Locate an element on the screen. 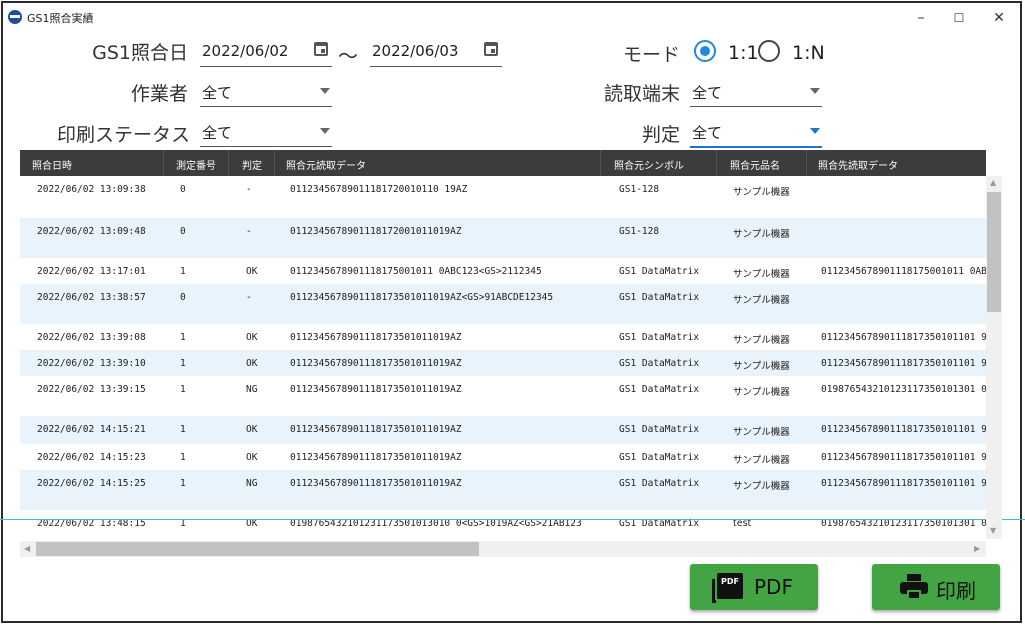 Image resolution: width=1025 pixels, height=627 pixels. date-from-picker: 2022/06/02 is located at coordinates (266, 52).